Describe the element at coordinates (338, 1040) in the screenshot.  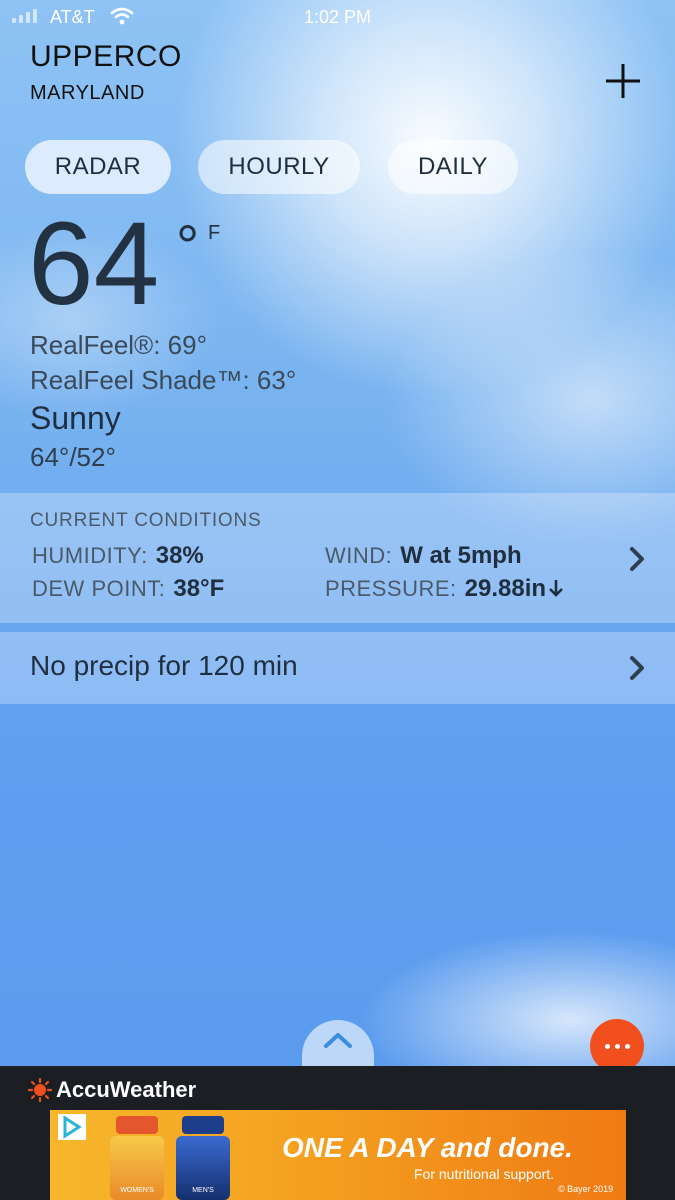
I see `chevron-up-icon` at that location.